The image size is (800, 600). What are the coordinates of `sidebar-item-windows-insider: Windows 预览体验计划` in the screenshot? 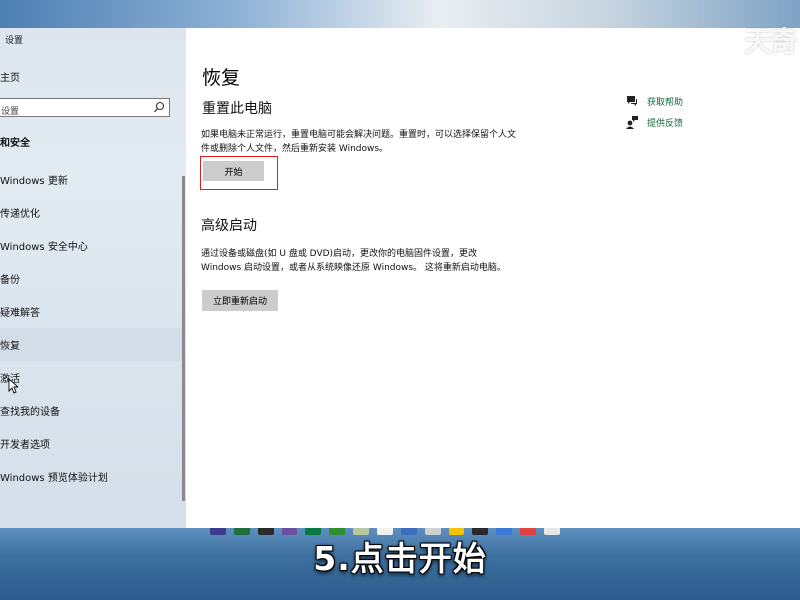 It's located at (91, 476).